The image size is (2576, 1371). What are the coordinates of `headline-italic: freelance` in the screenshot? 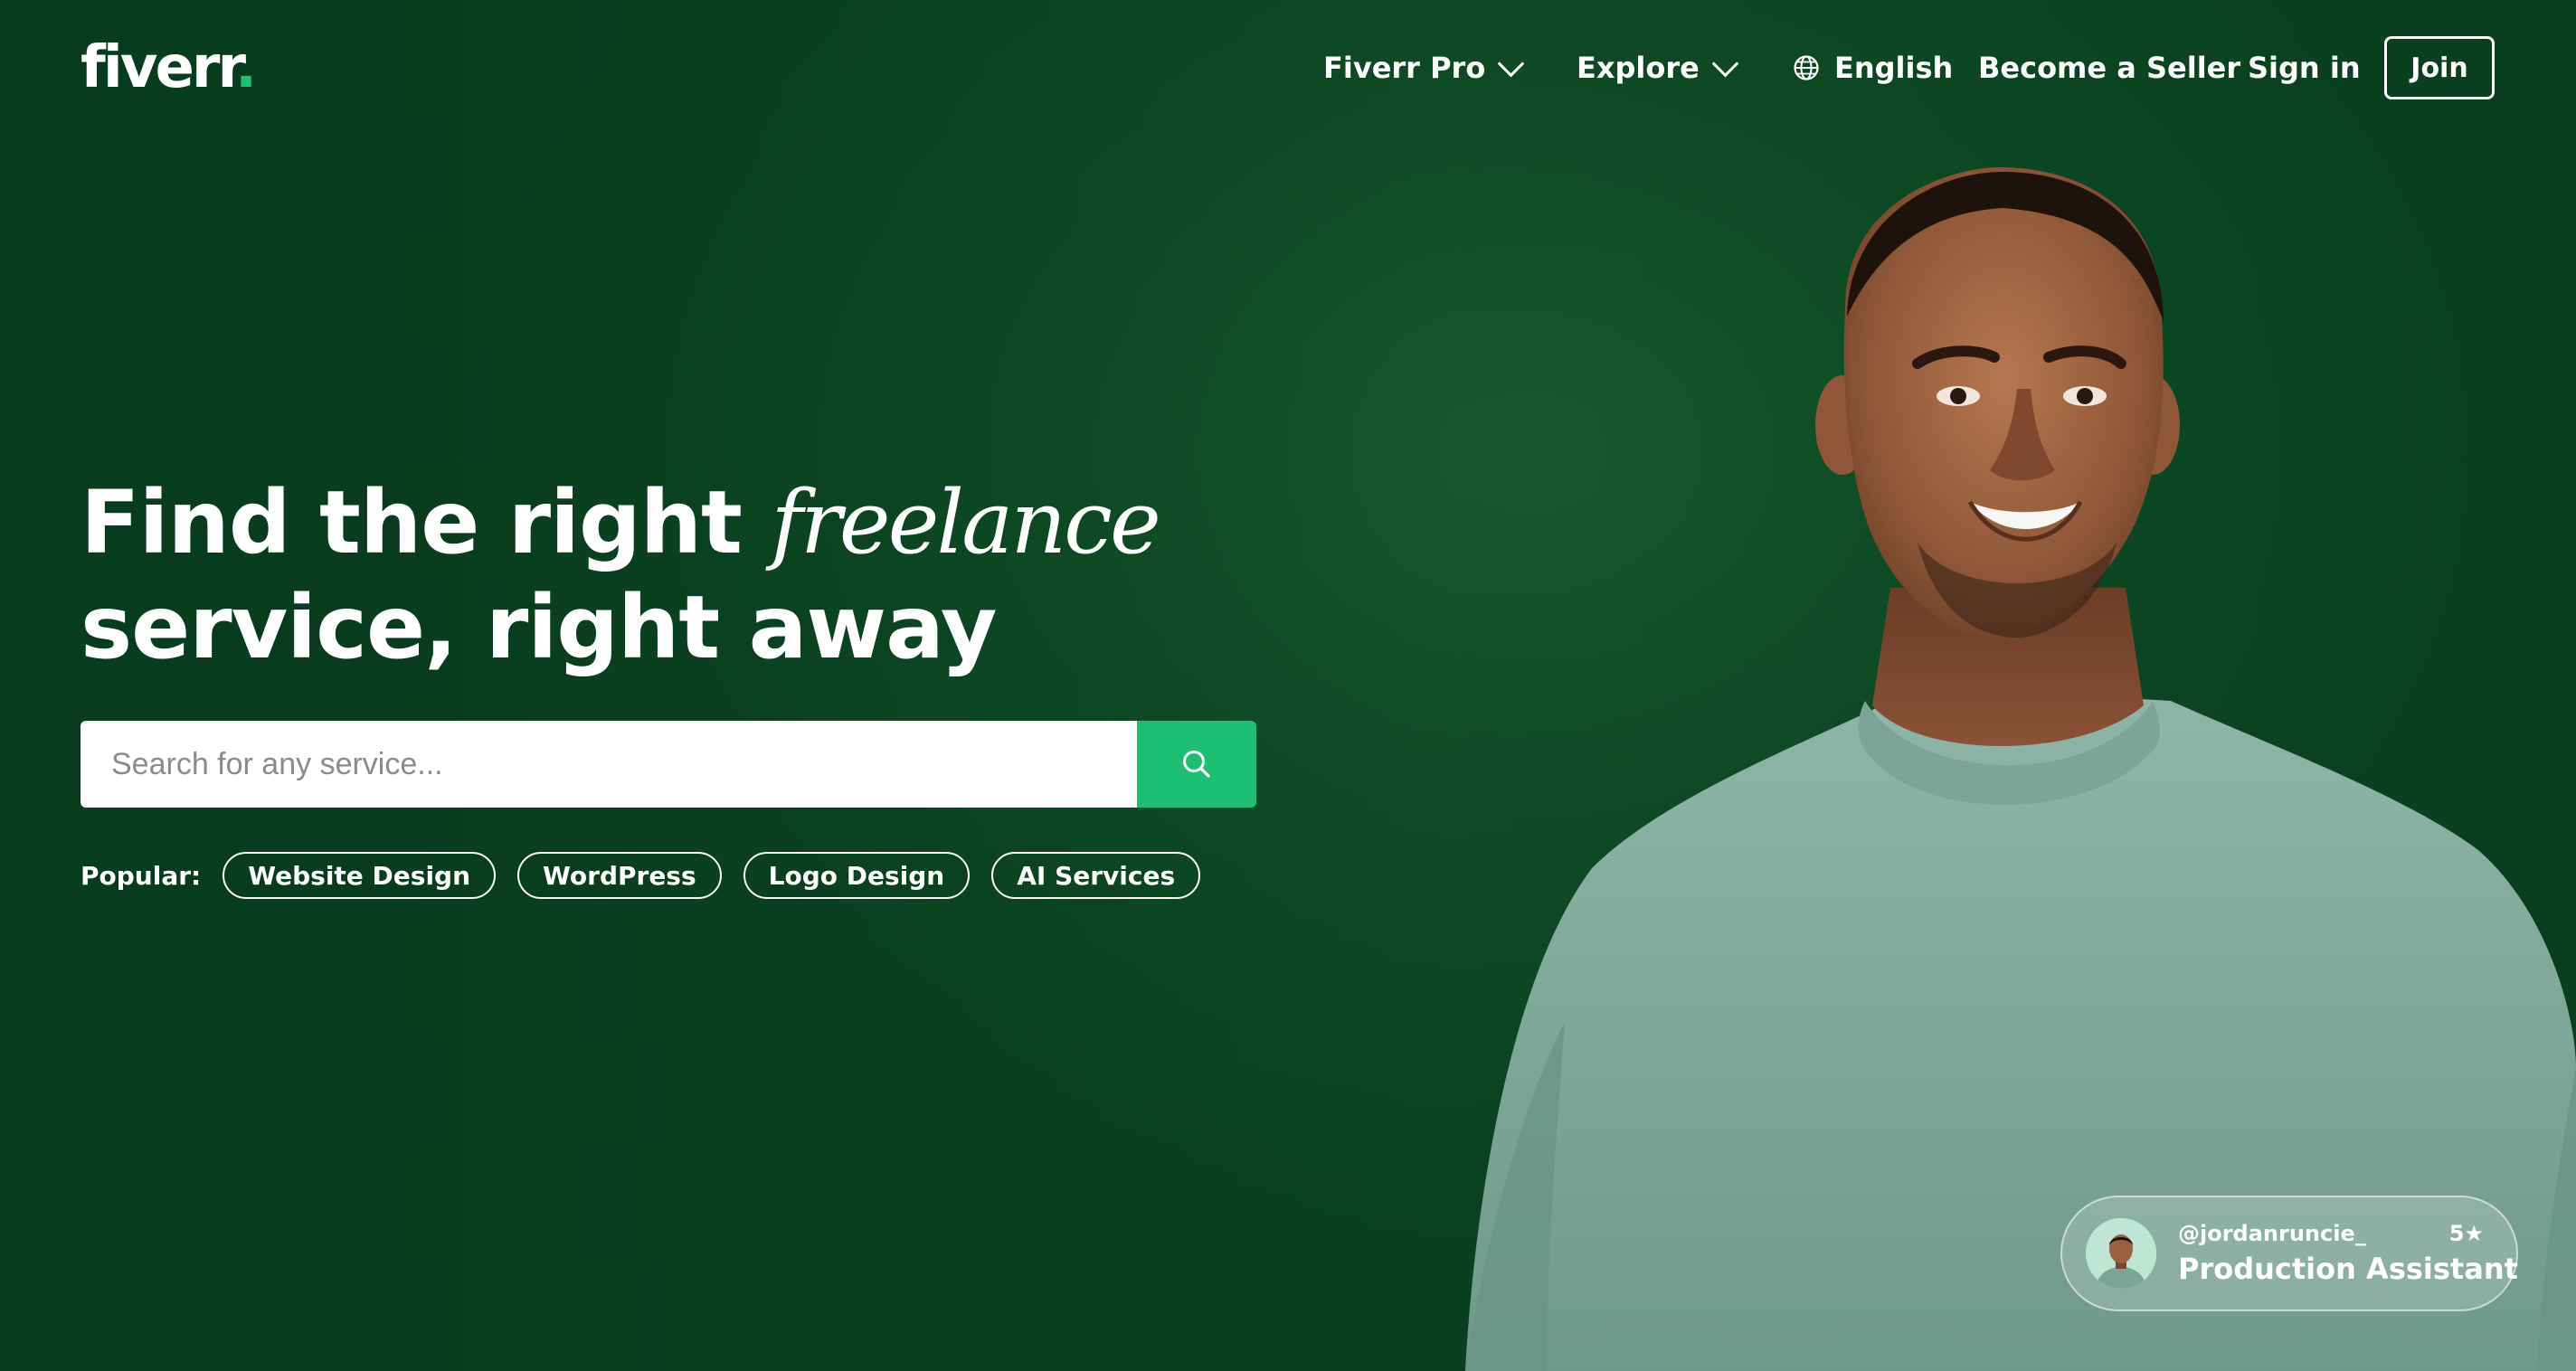 It's located at (965, 522).